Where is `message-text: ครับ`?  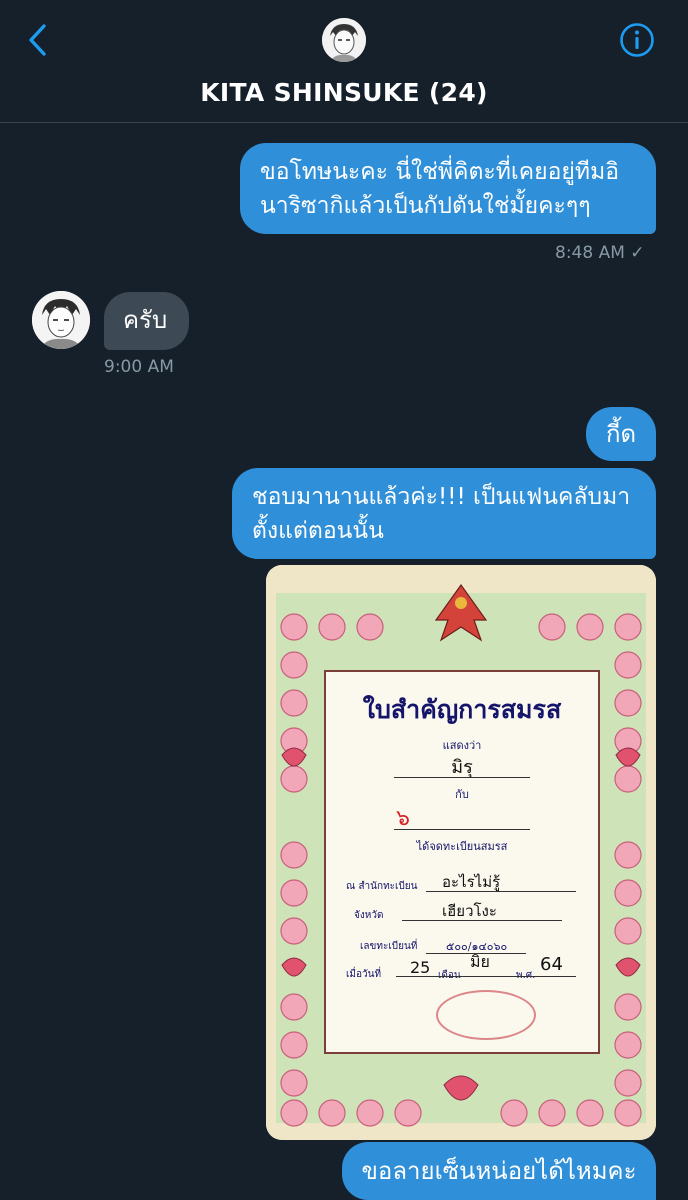
message-text: ครับ is located at coordinates (145, 320).